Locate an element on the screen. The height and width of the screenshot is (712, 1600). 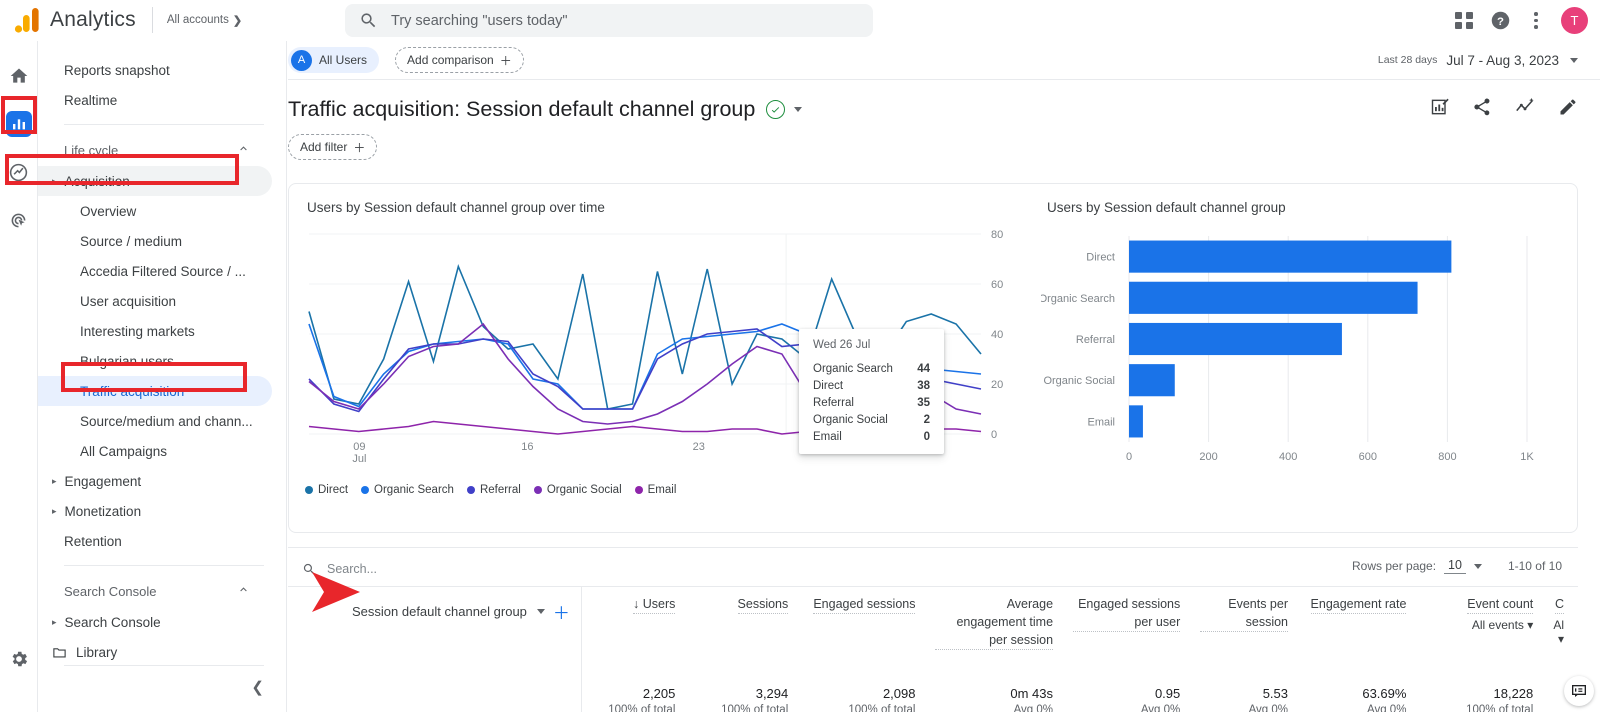
rail-item-advertising is located at coordinates (19, 220).